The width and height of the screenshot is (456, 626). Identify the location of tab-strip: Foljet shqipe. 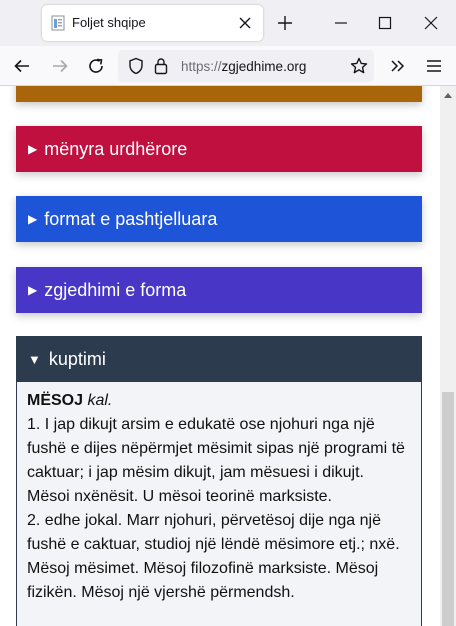
(228, 23).